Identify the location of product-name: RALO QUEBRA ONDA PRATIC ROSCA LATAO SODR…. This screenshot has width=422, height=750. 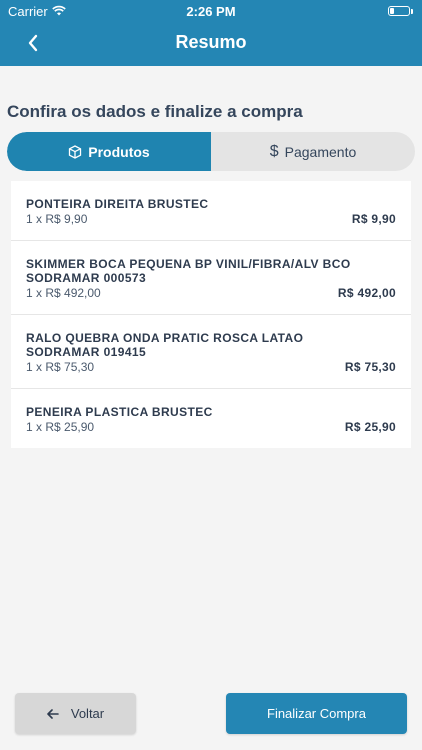
(165, 345).